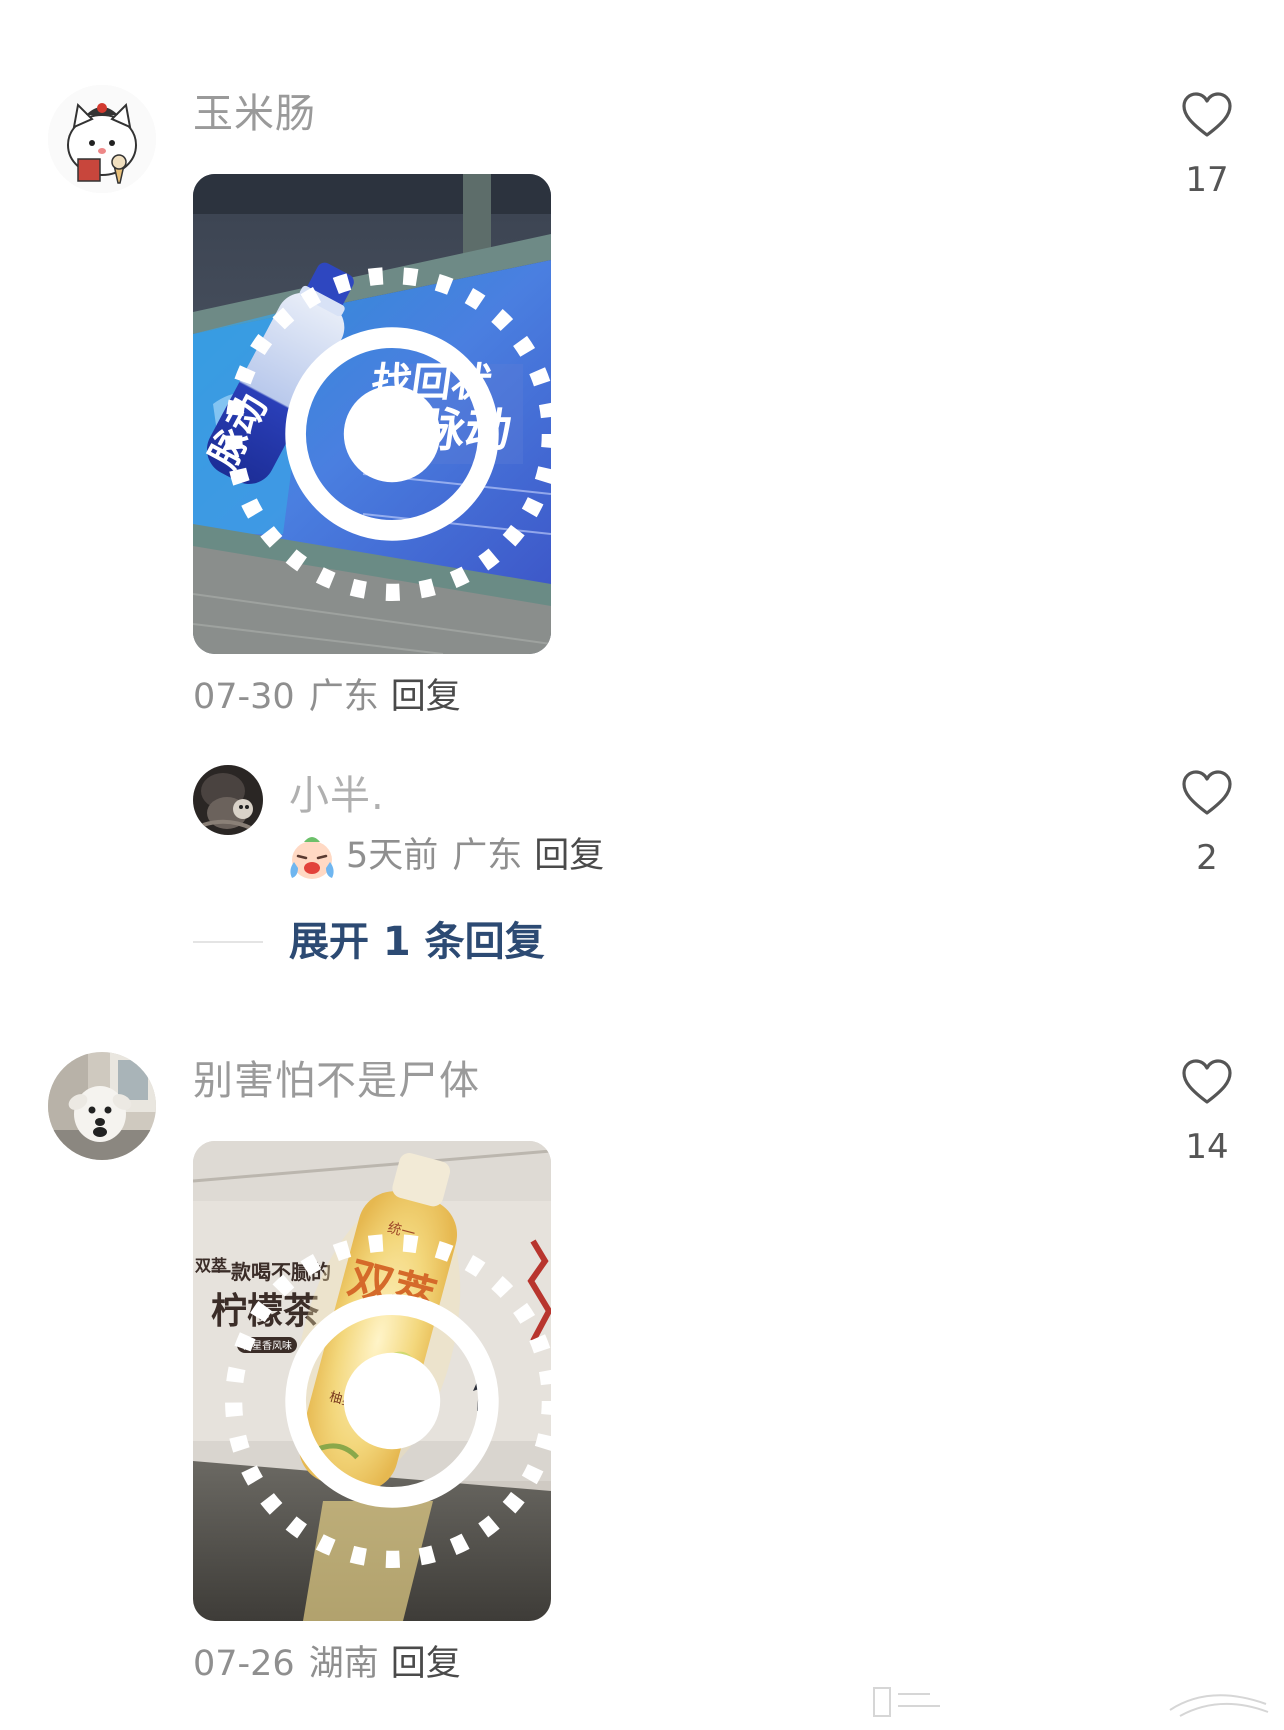  Describe the element at coordinates (337, 796) in the screenshot. I see `reply-username: 小半.` at that location.